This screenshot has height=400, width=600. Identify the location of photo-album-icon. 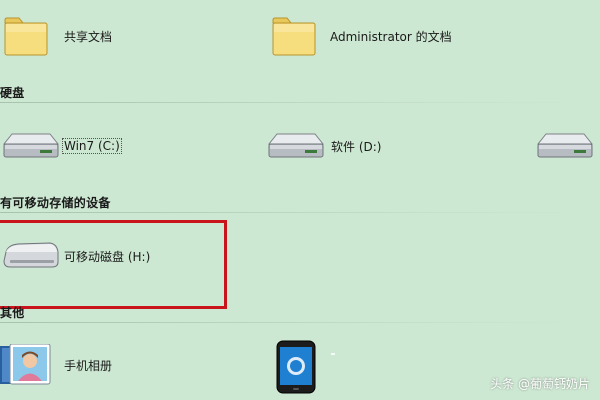
(26, 365).